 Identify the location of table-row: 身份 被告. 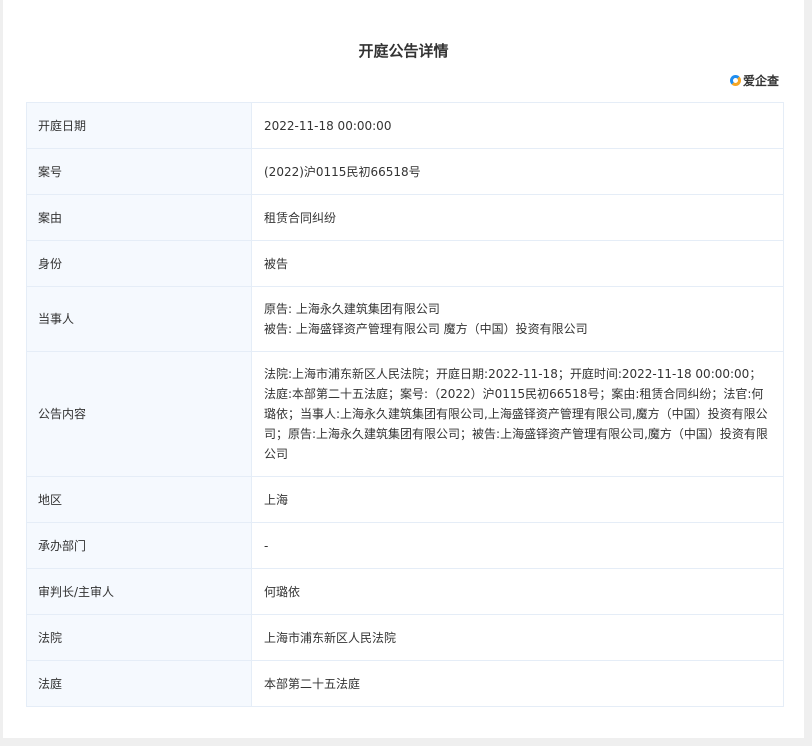
(405, 263).